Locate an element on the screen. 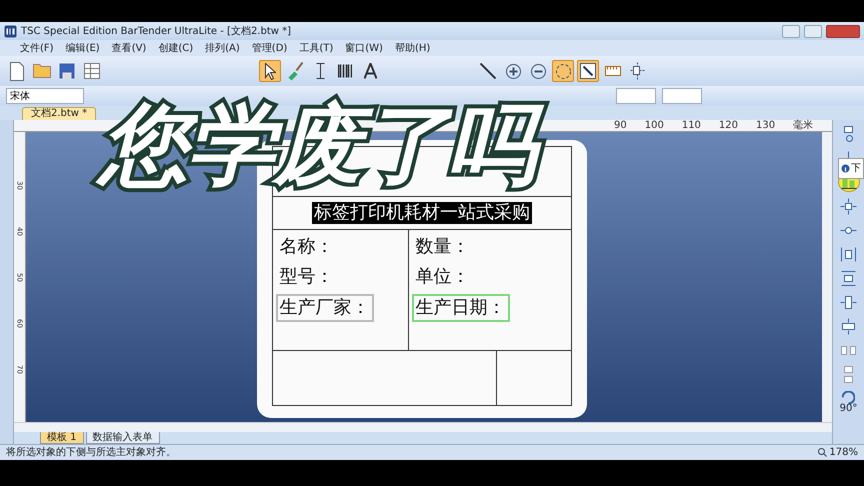  menu-item: 窗口(W) is located at coordinates (364, 48).